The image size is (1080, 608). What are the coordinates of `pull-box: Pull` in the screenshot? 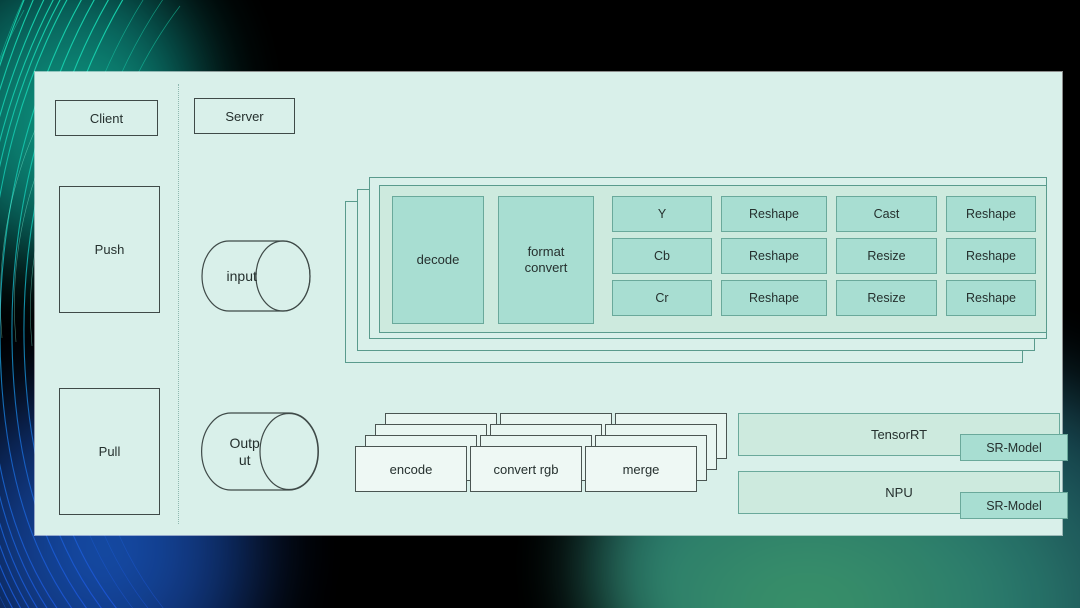 It's located at (109, 451).